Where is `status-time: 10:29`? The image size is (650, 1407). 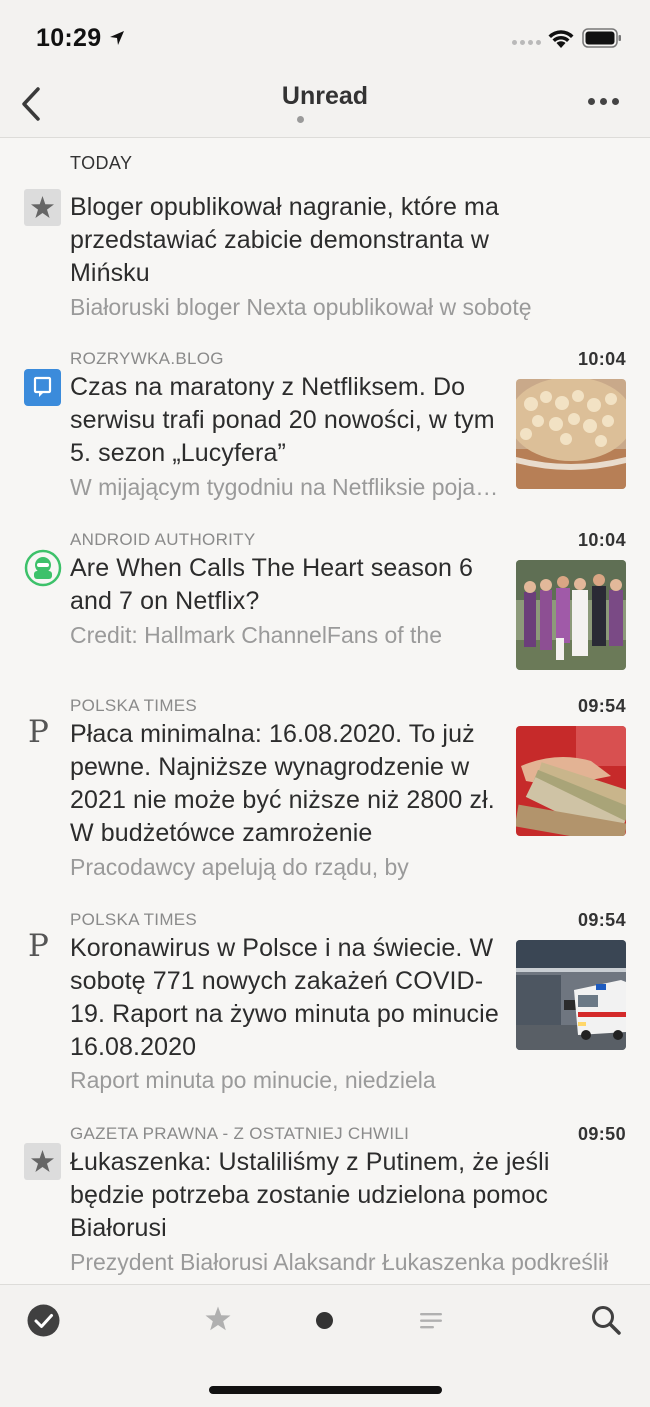 status-time: 10:29 is located at coordinates (69, 38).